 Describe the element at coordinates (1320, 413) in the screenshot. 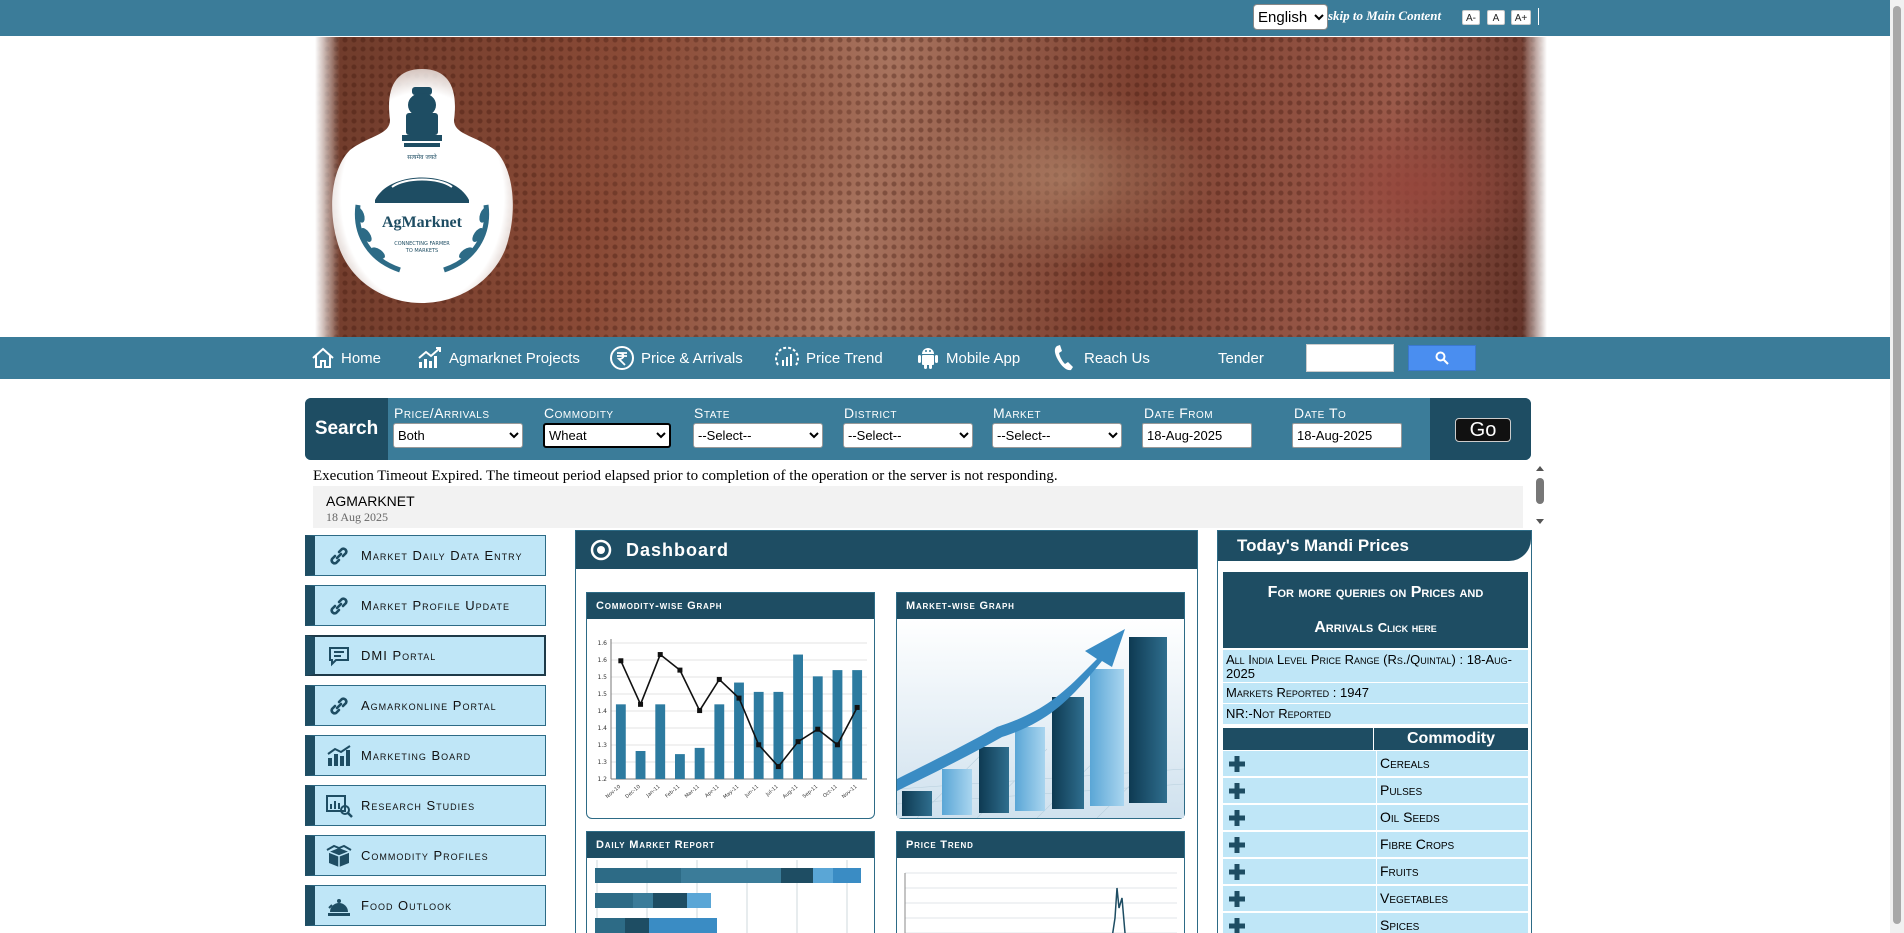

I see `date-to-label: Date To` at that location.